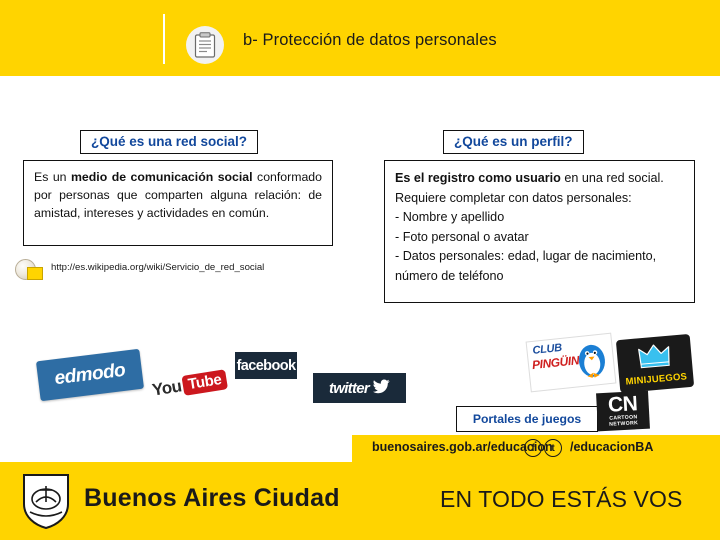  I want to click on clipboard-icon, so click(205, 45).